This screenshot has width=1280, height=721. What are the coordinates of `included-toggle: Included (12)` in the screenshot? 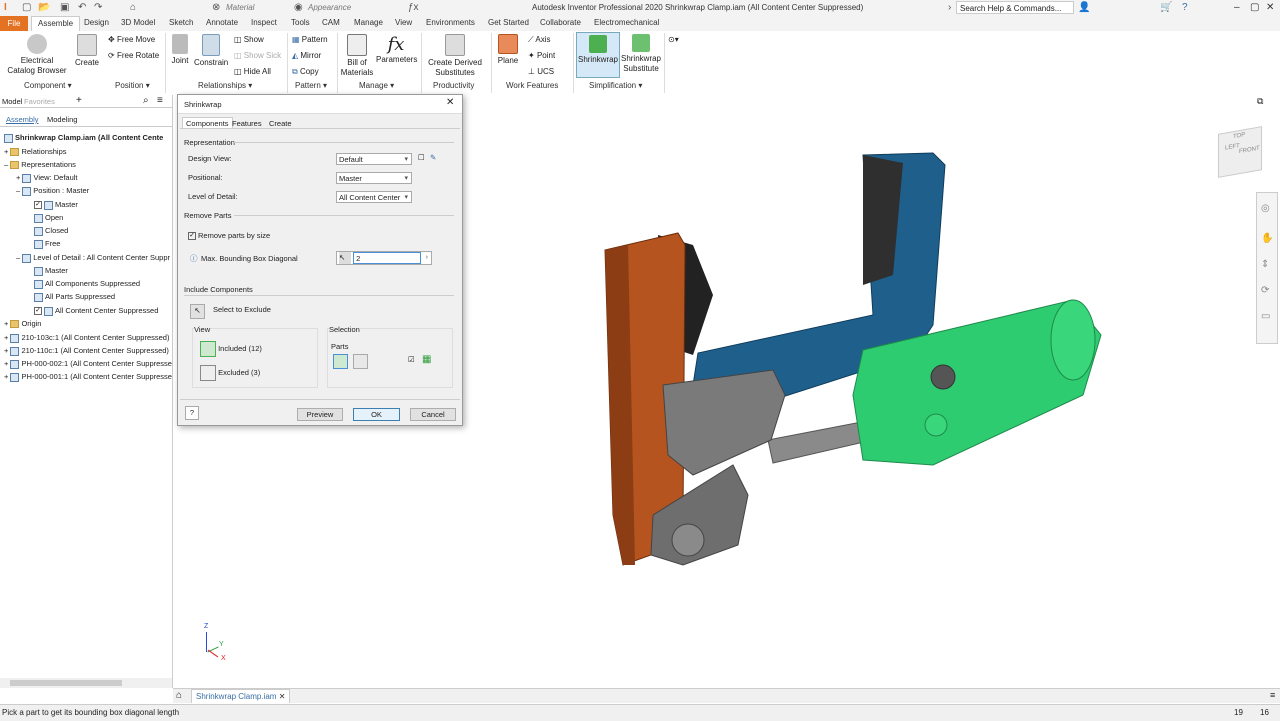 It's located at (231, 349).